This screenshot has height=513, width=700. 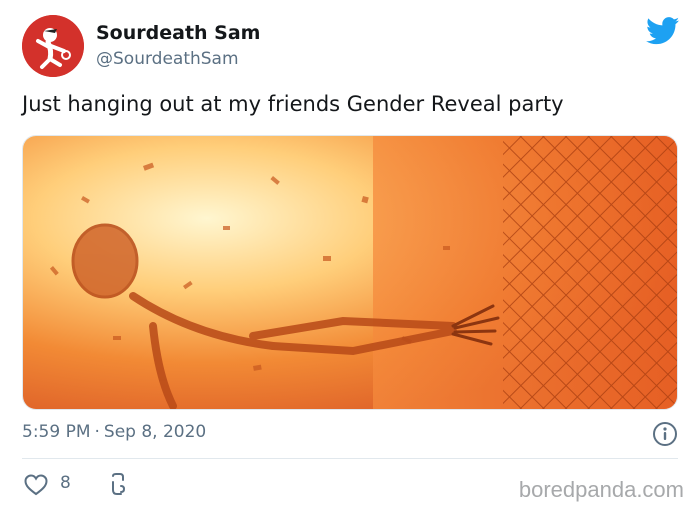 What do you see at coordinates (663, 31) in the screenshot?
I see `twitter-bird-icon` at bounding box center [663, 31].